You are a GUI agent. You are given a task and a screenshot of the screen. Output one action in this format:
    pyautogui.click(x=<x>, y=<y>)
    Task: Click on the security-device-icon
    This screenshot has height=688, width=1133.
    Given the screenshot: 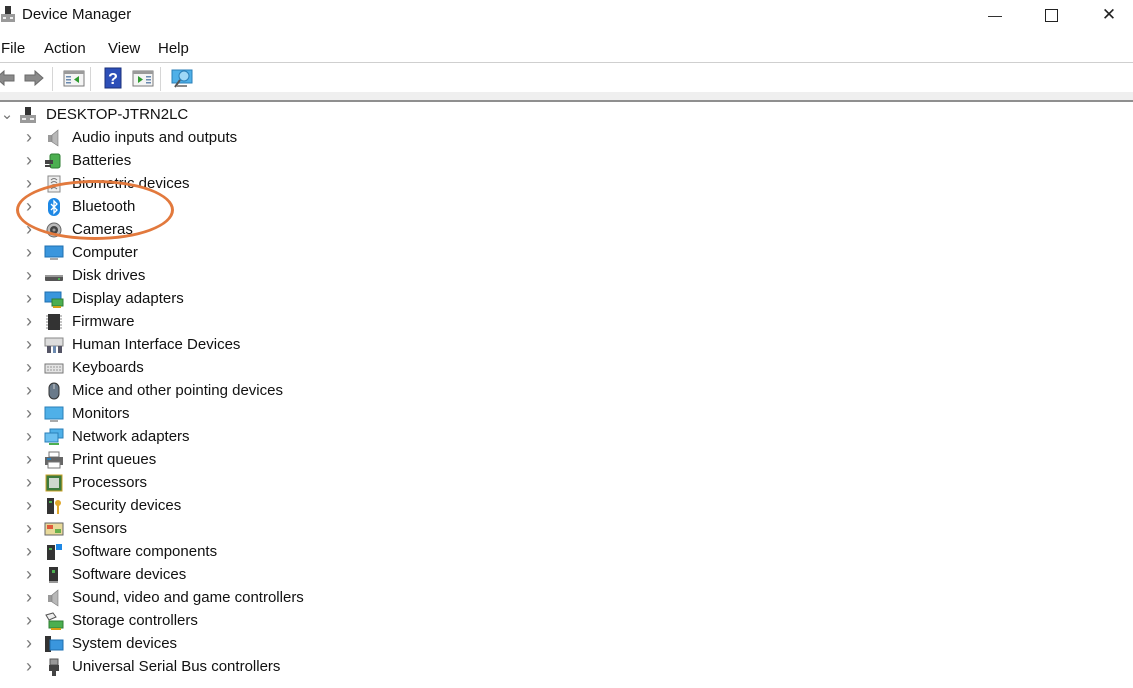 What is the action you would take?
    pyautogui.click(x=54, y=505)
    